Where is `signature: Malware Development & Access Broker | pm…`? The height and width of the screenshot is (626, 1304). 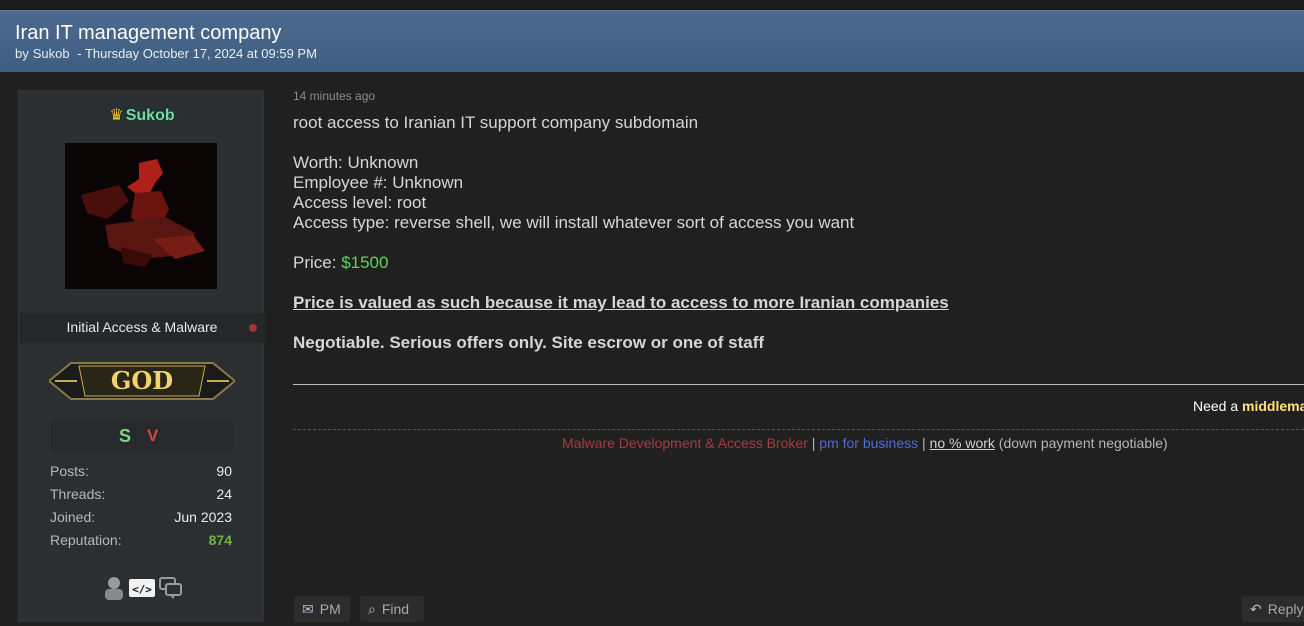 signature: Malware Development & Access Broker | pm… is located at coordinates (865, 443).